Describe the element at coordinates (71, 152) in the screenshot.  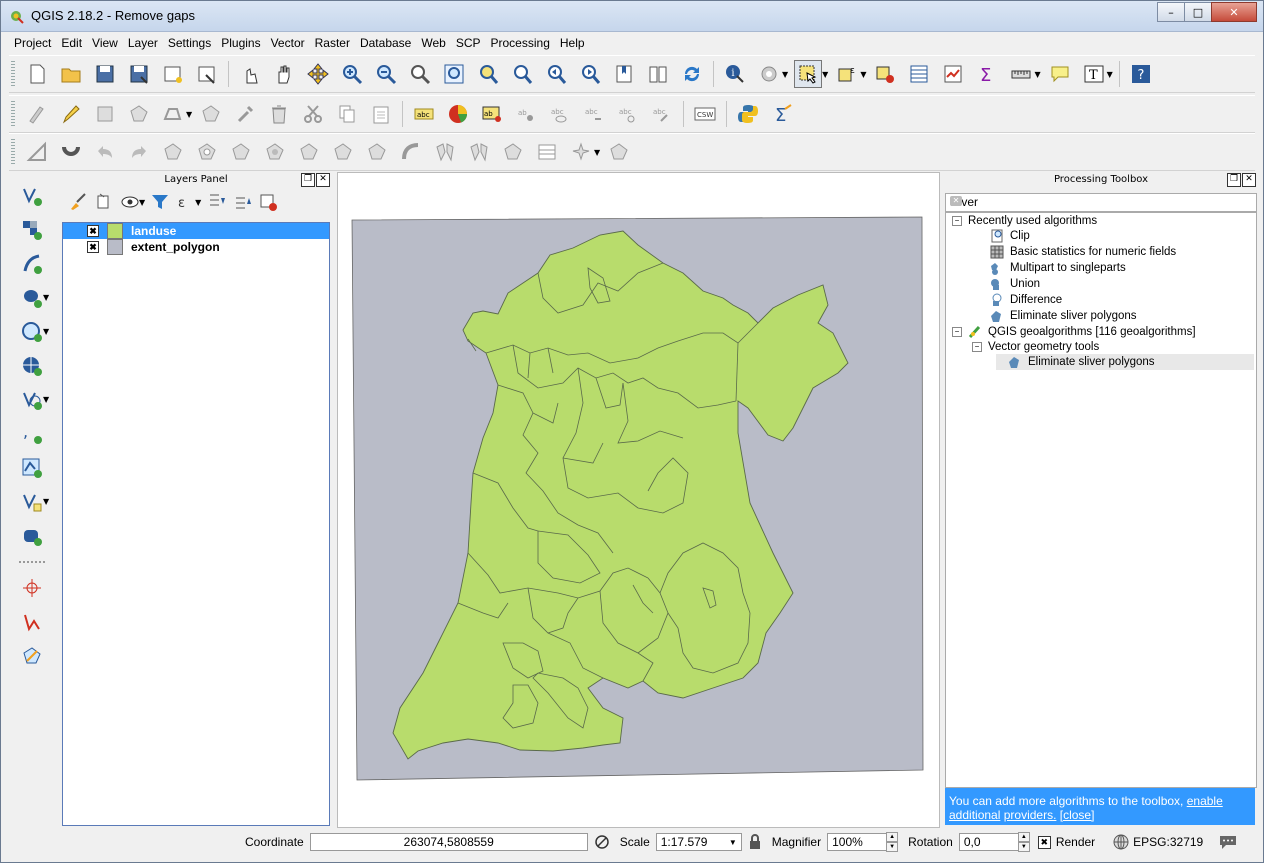
I see `magnet-icon` at that location.